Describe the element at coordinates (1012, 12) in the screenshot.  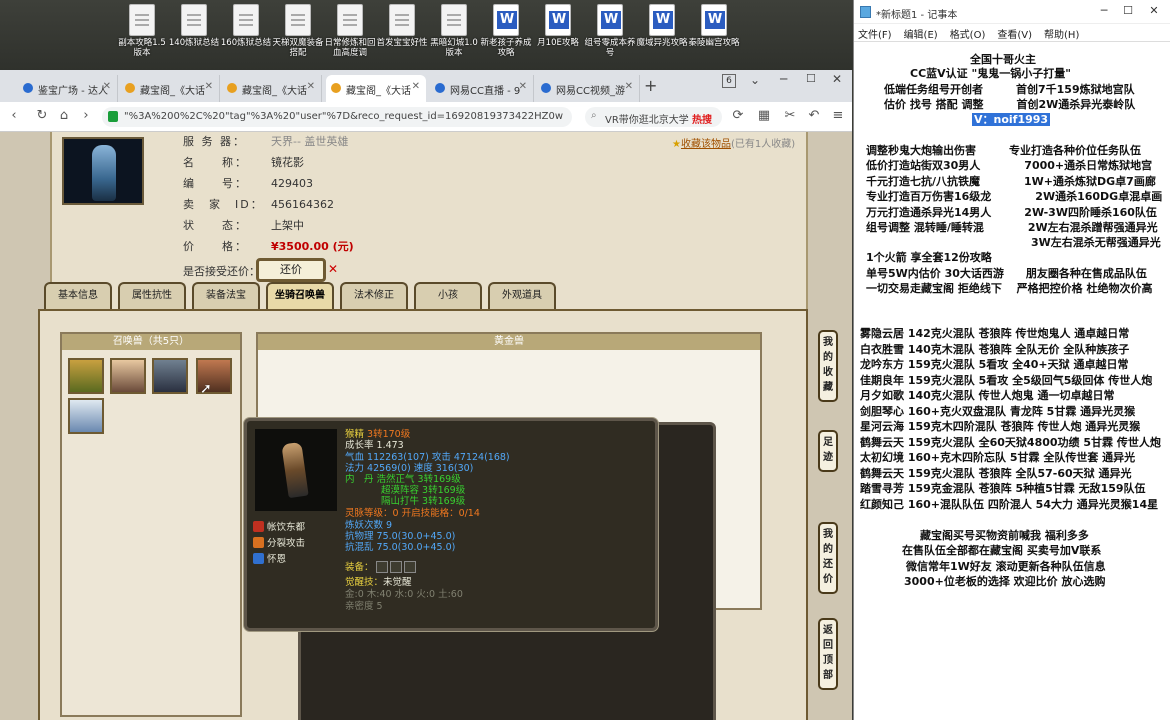
I see `notepad-title-bar: *新标题1 - 记事本 ─ ☐ ✕` at that location.